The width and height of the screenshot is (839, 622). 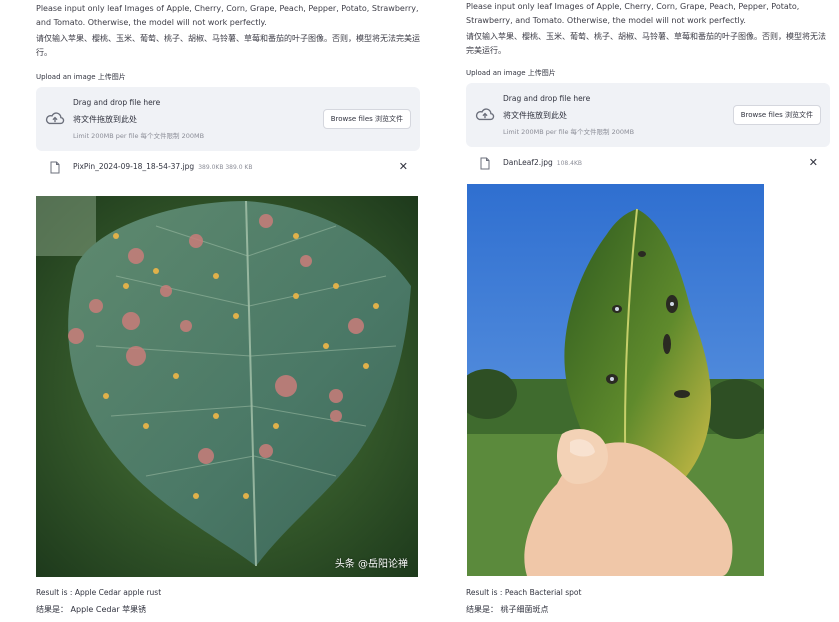 I want to click on result-text-zh: 结果是： 桃子细菌斑点, so click(x=507, y=609).